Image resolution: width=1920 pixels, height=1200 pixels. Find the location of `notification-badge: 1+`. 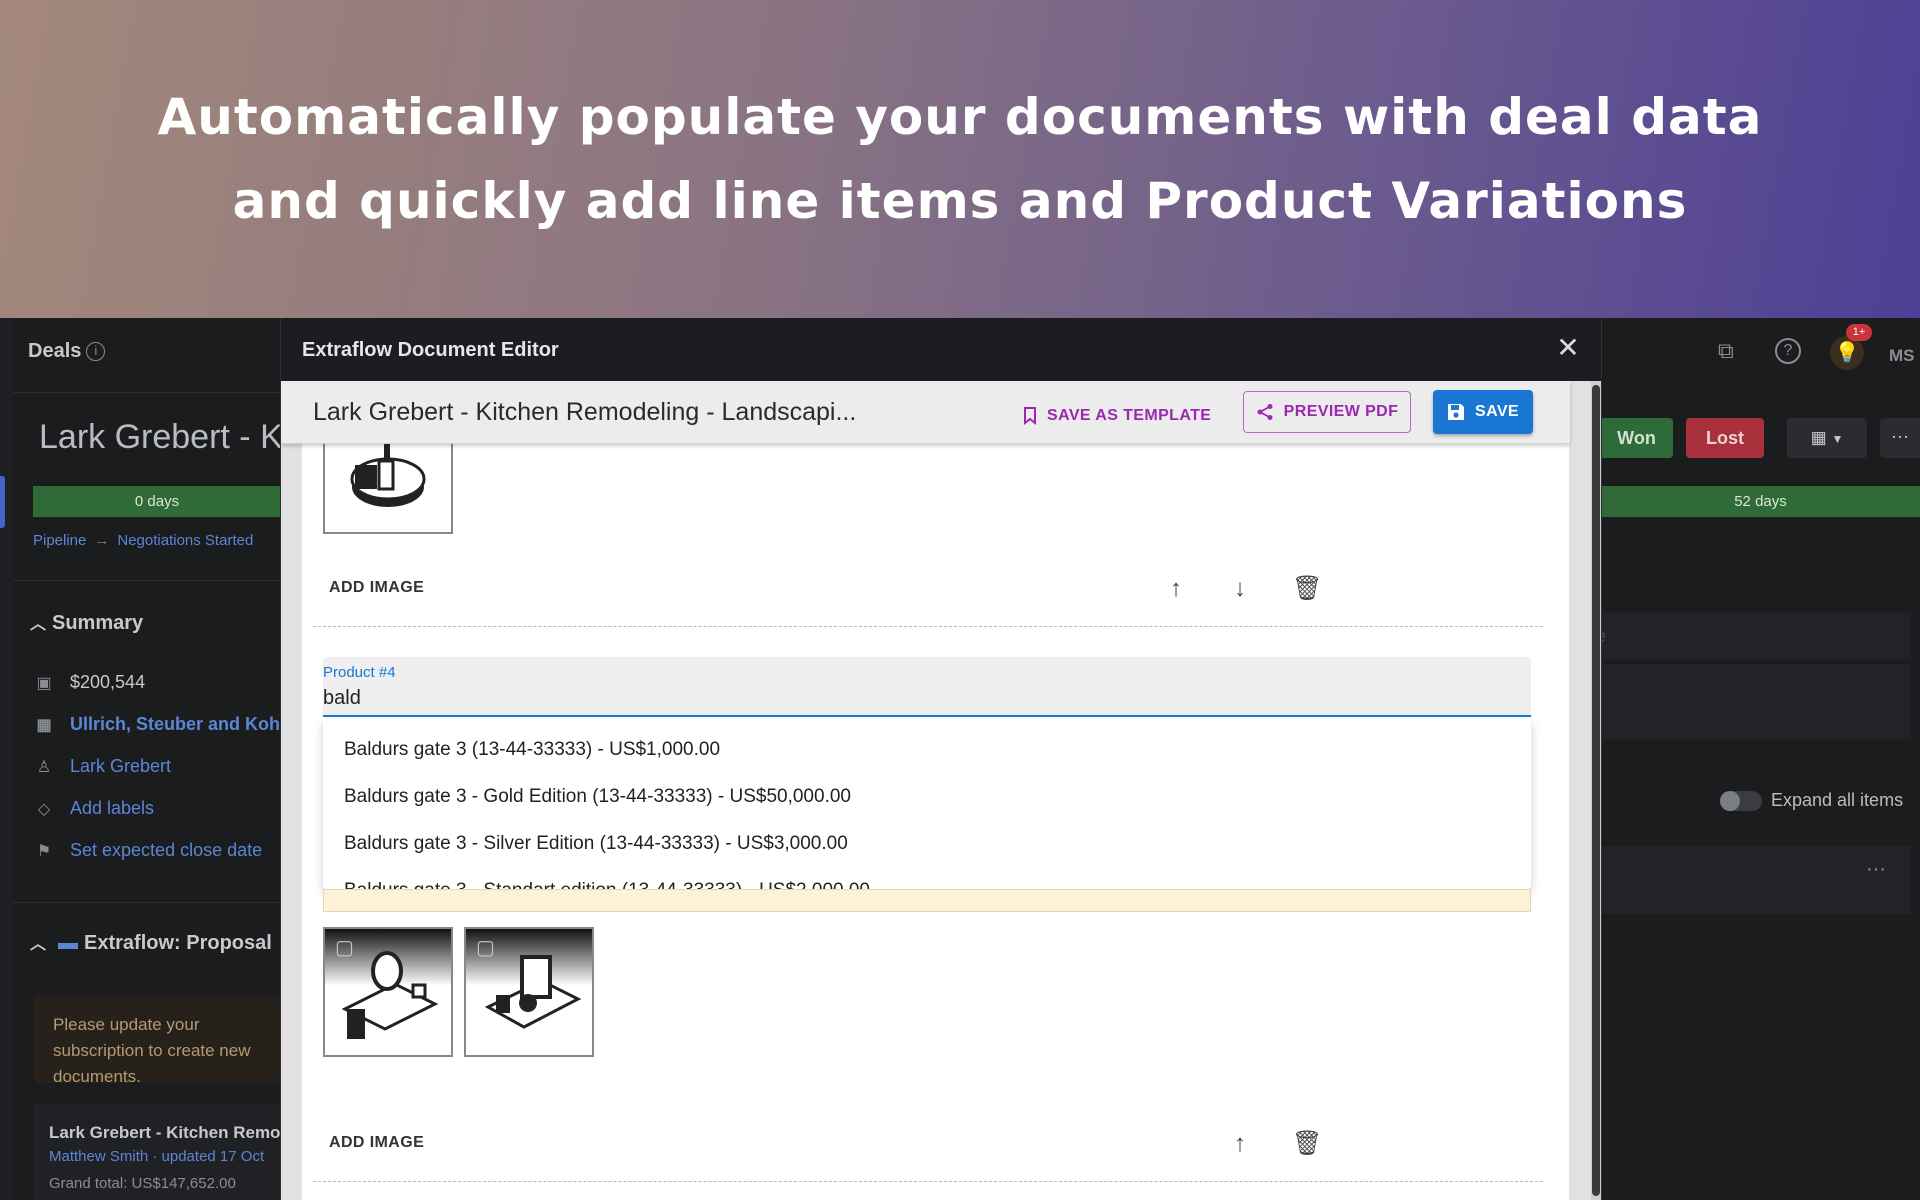

notification-badge: 1+ is located at coordinates (1859, 332).